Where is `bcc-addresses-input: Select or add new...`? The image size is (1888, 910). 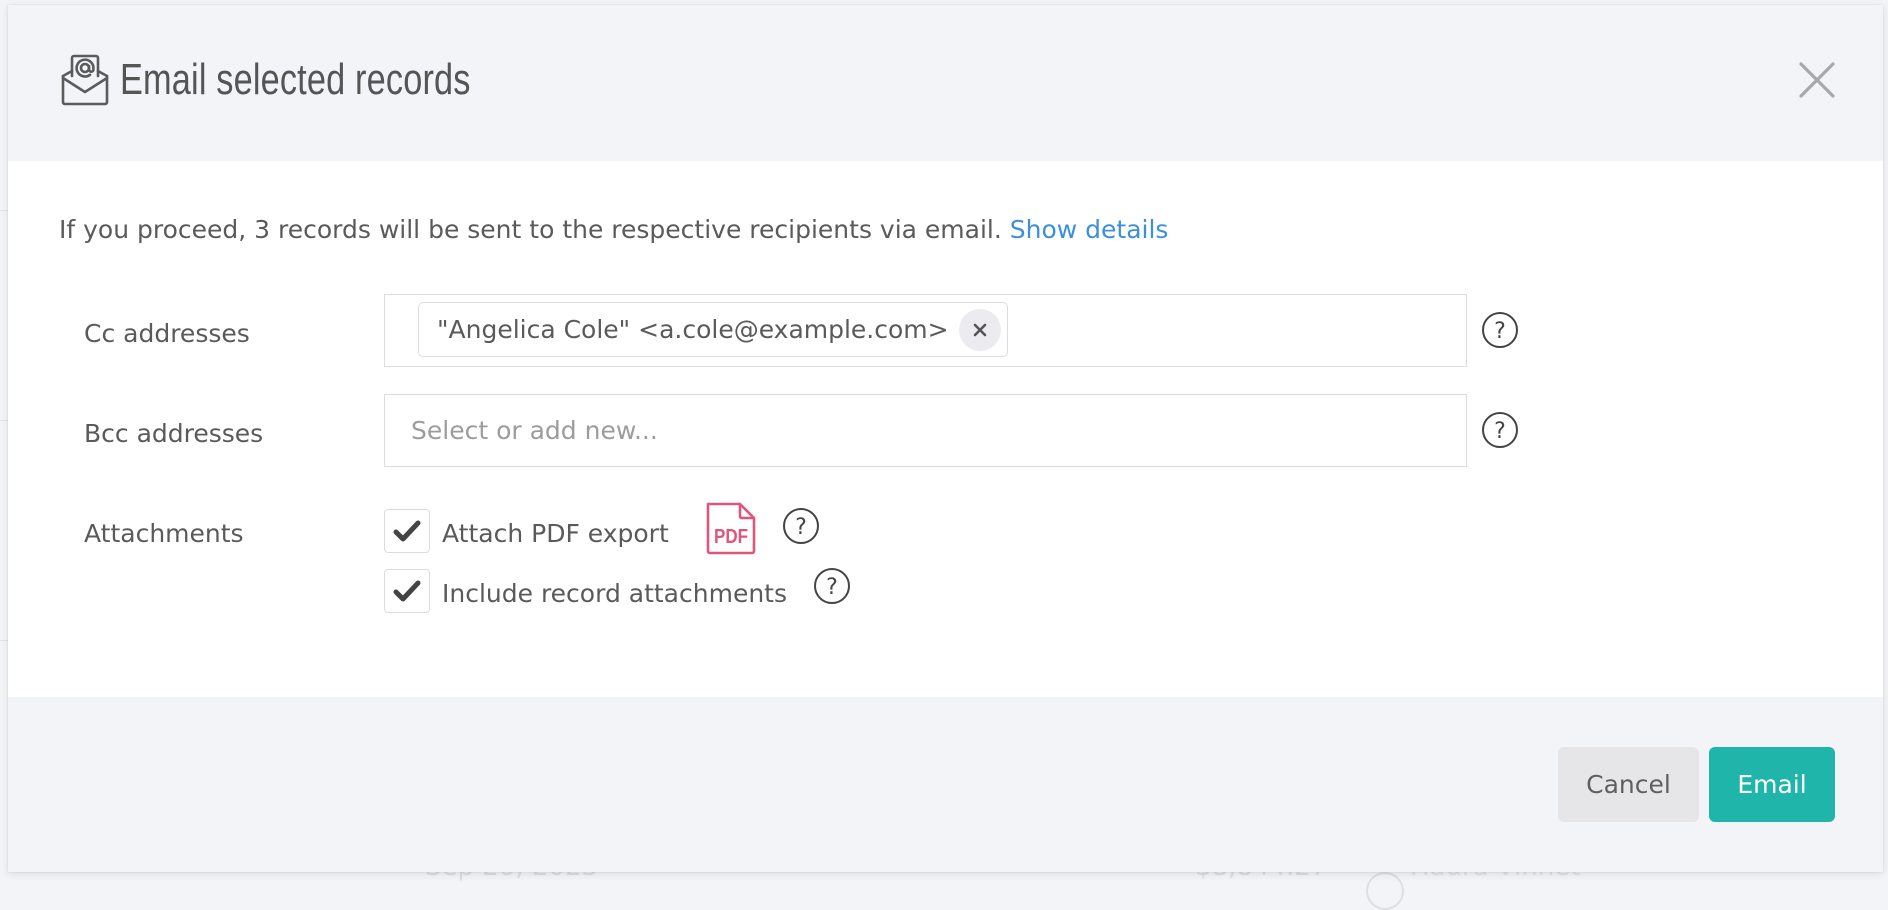 bcc-addresses-input: Select or add new... is located at coordinates (925, 430).